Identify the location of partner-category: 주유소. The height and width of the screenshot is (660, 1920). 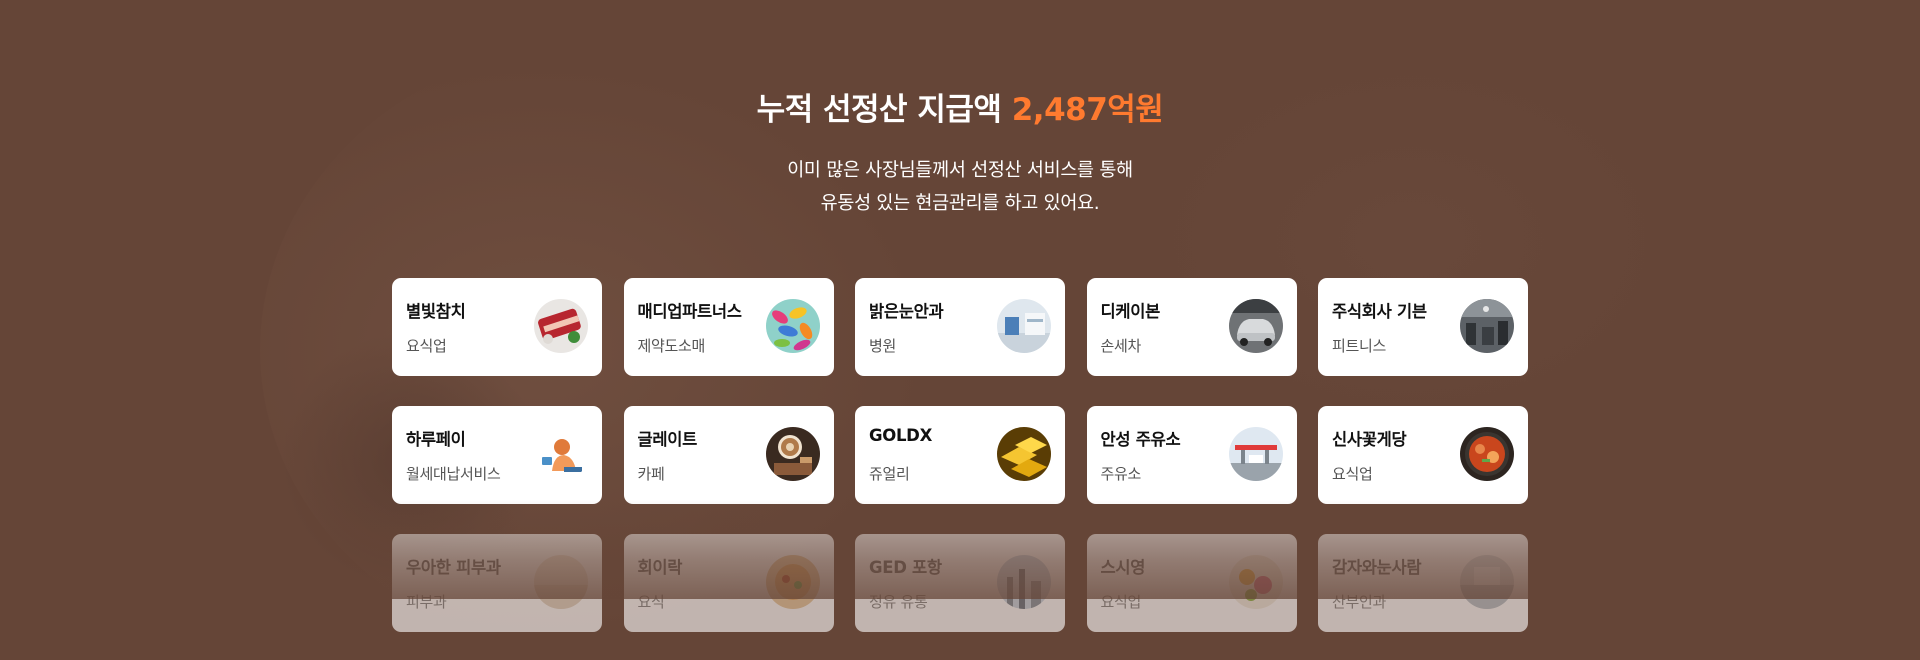
(1121, 474).